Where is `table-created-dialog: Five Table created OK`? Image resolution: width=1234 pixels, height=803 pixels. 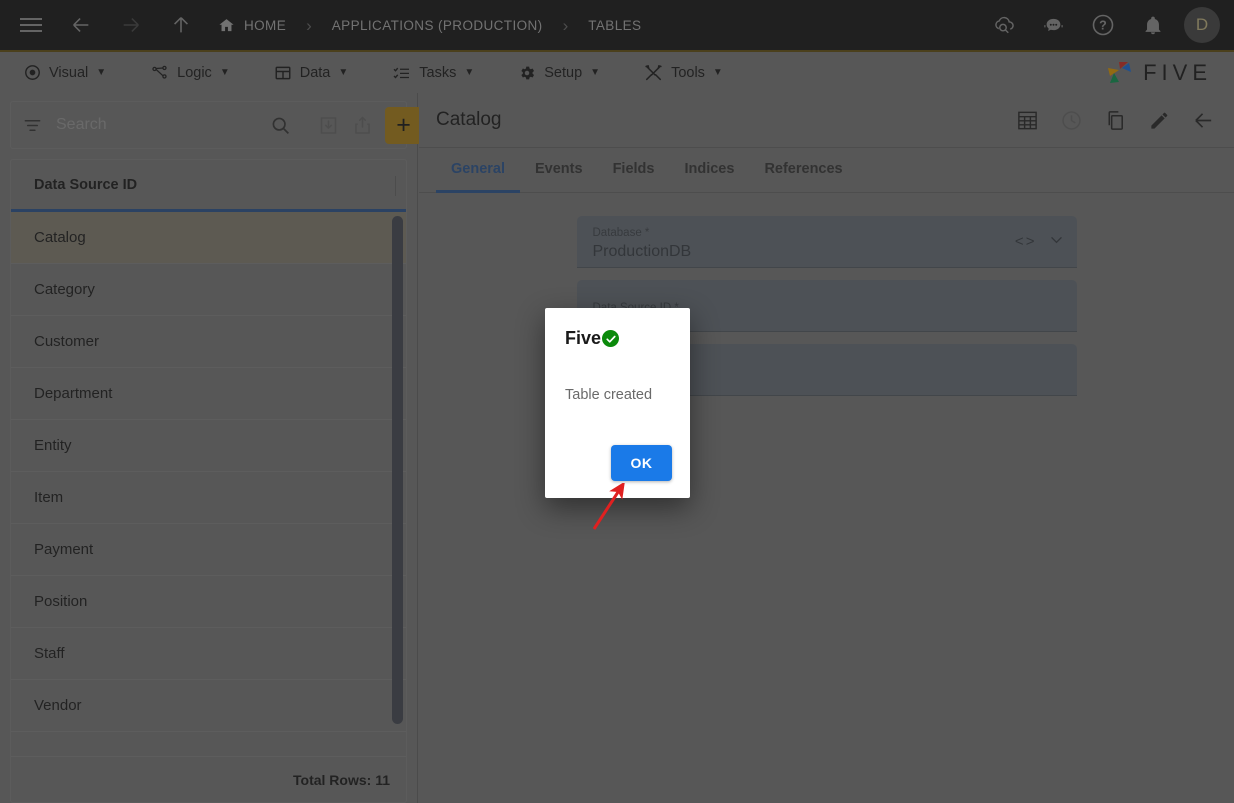 table-created-dialog: Five Table created OK is located at coordinates (617, 403).